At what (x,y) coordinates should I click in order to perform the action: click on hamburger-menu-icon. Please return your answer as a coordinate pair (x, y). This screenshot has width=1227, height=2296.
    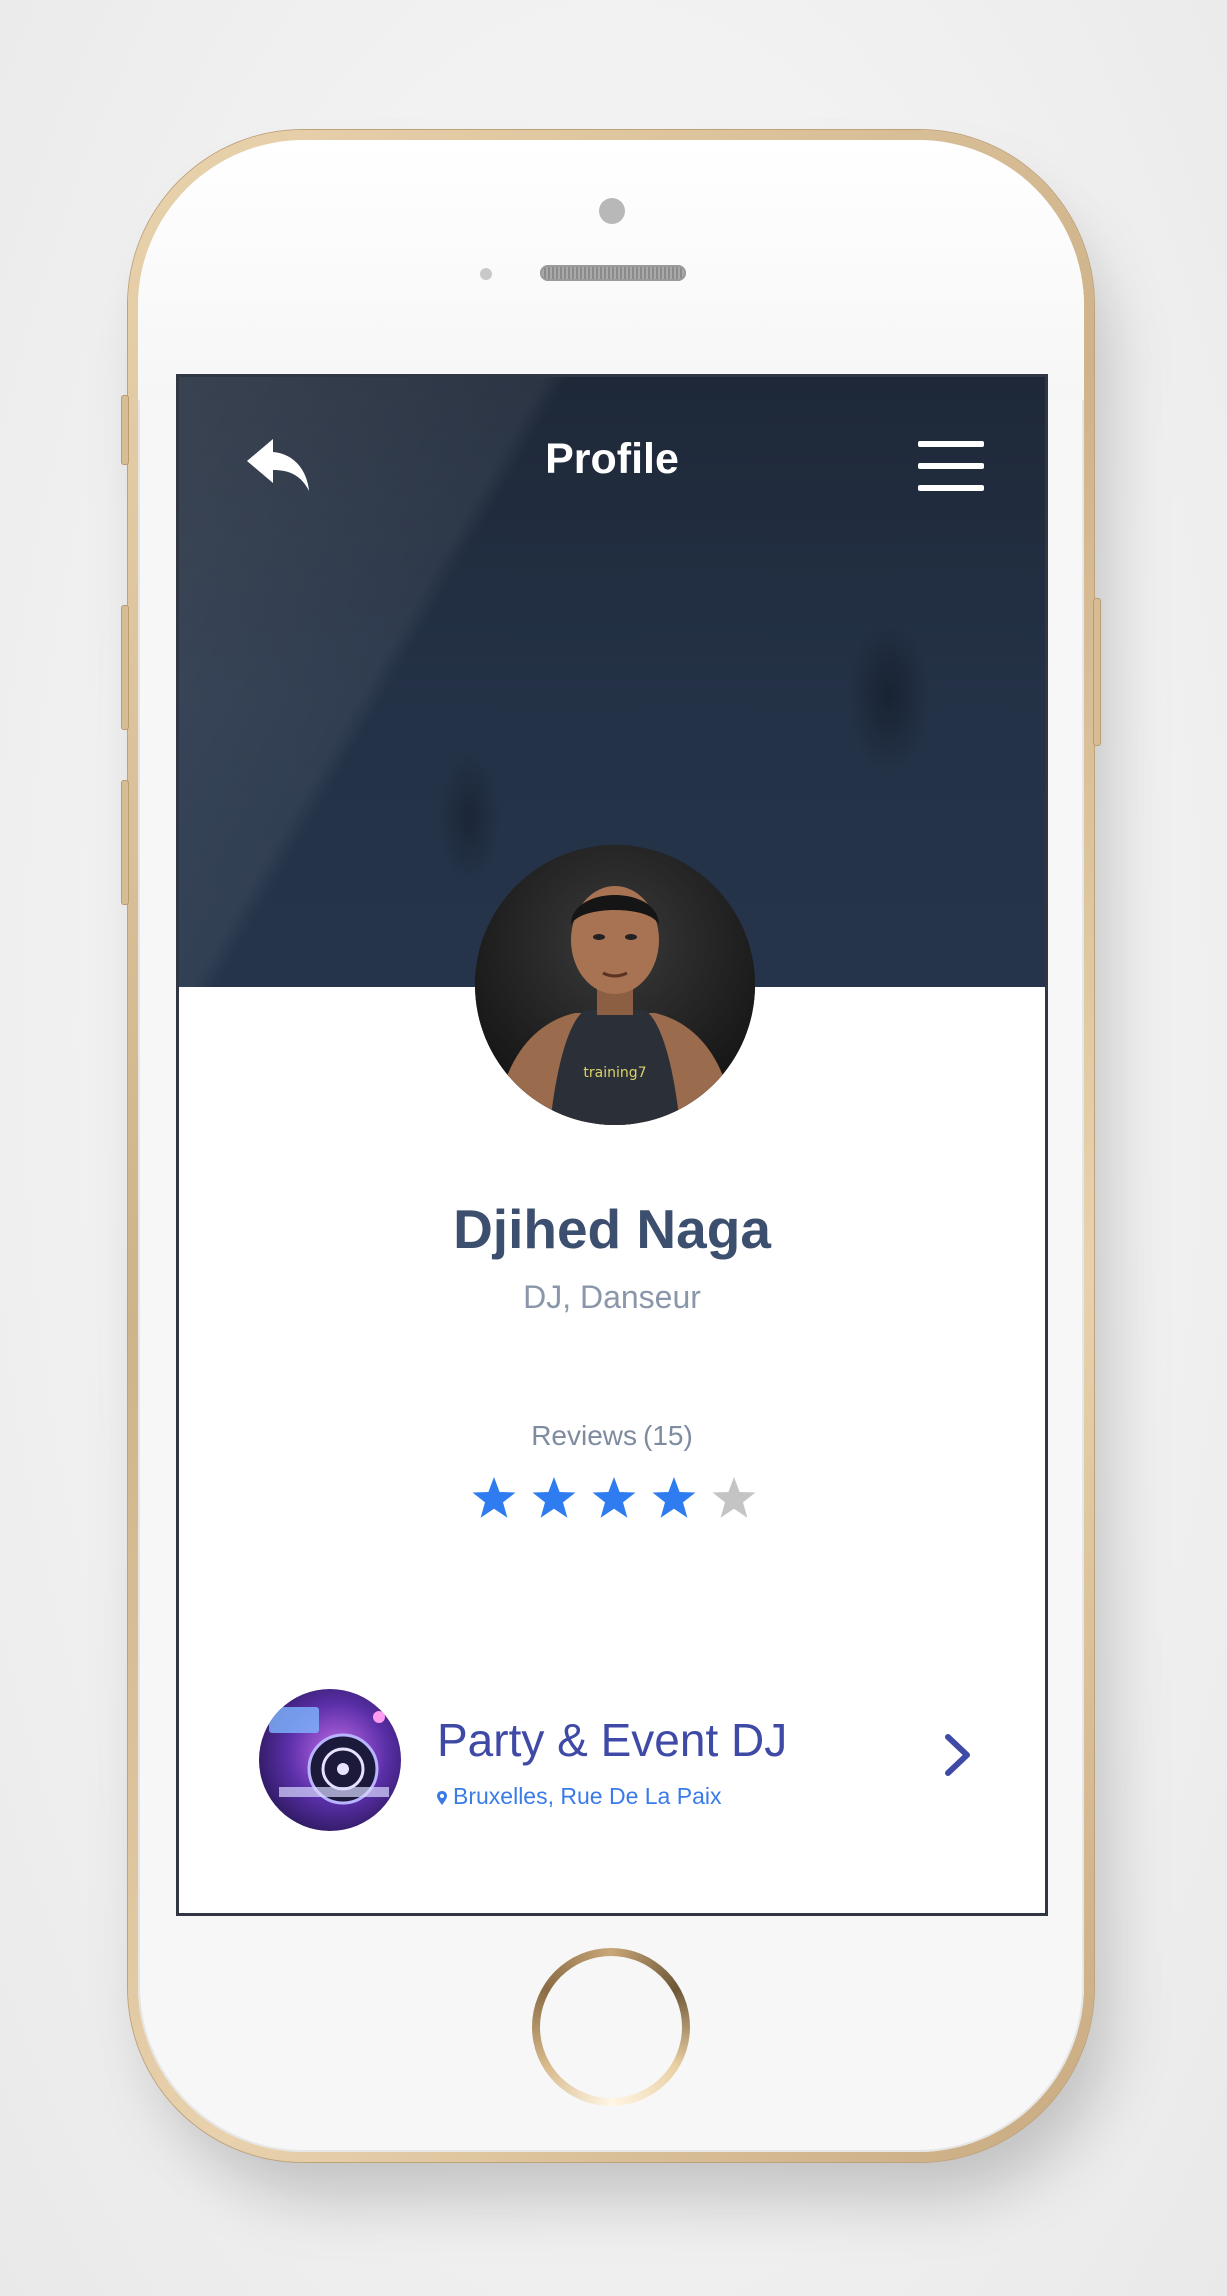
    Looking at the image, I should click on (951, 466).